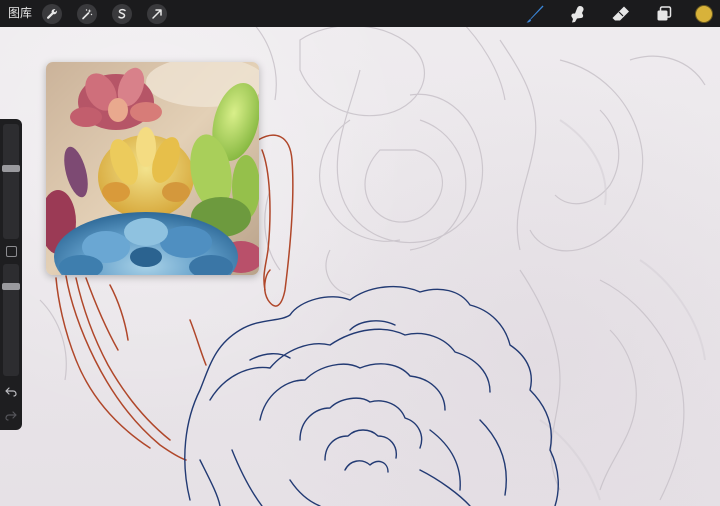  I want to click on eraser-icon, so click(620, 13).